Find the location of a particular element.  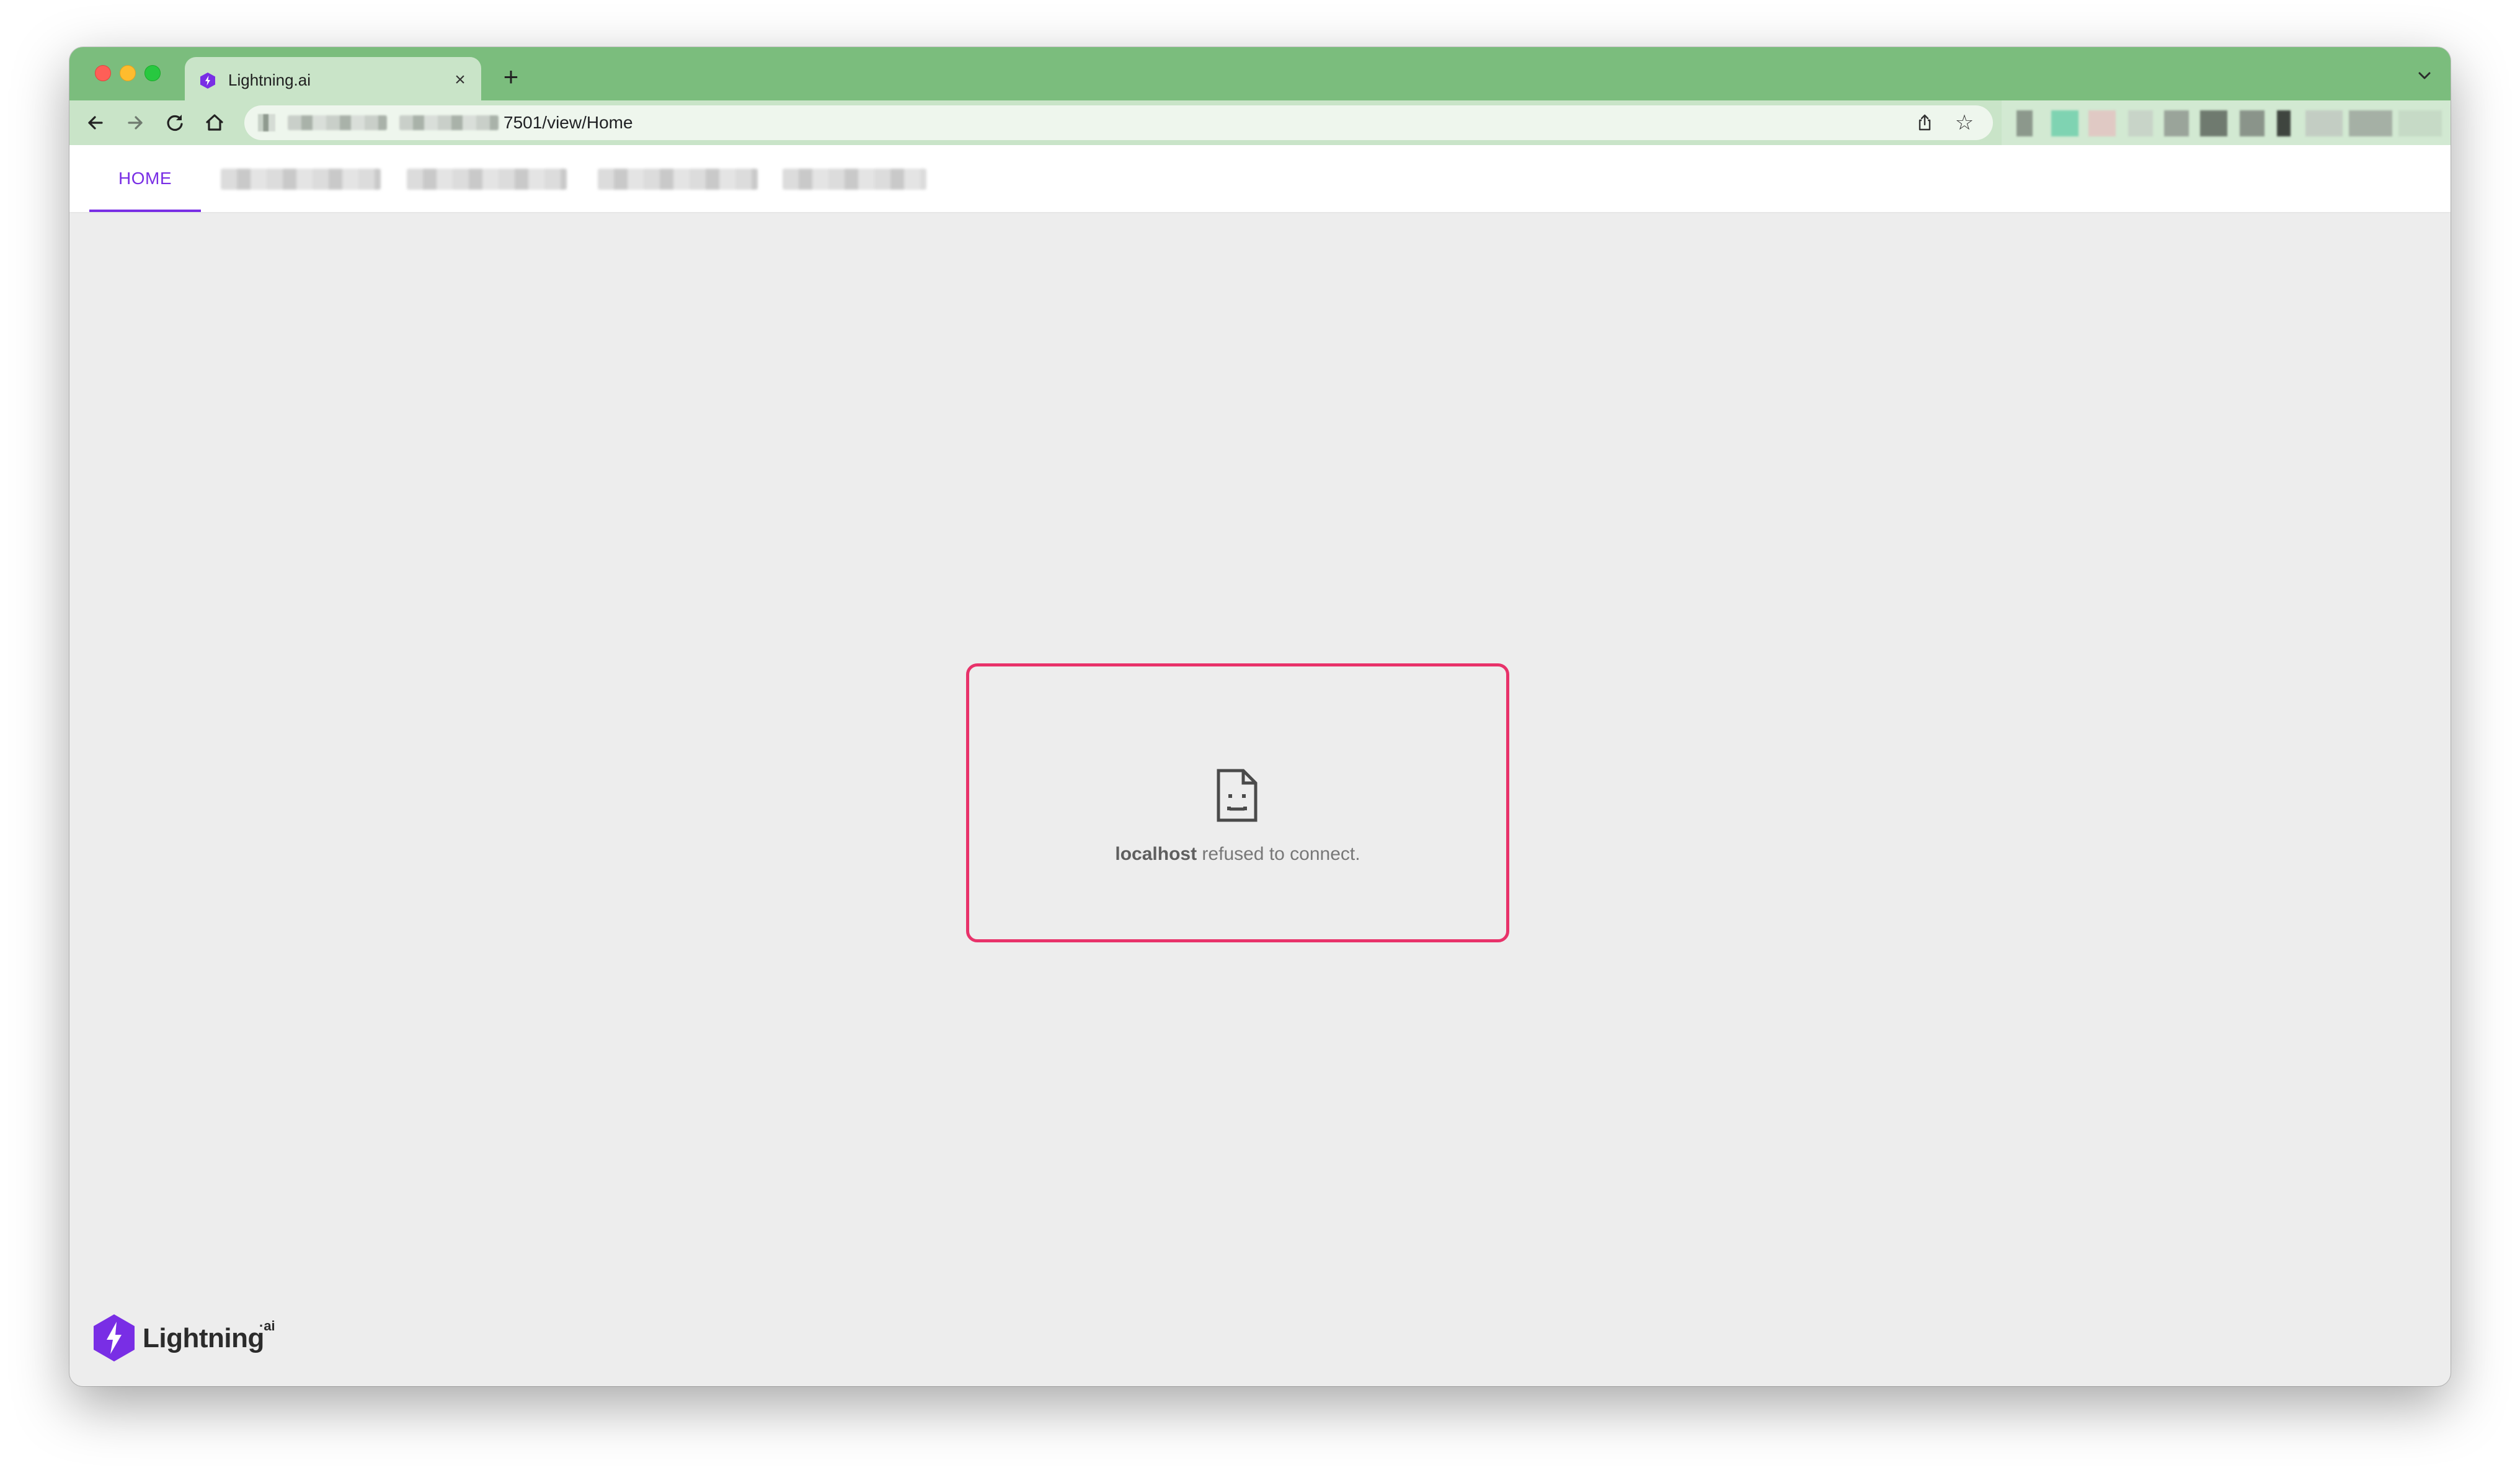

close-tab-icon: × is located at coordinates (460, 80).